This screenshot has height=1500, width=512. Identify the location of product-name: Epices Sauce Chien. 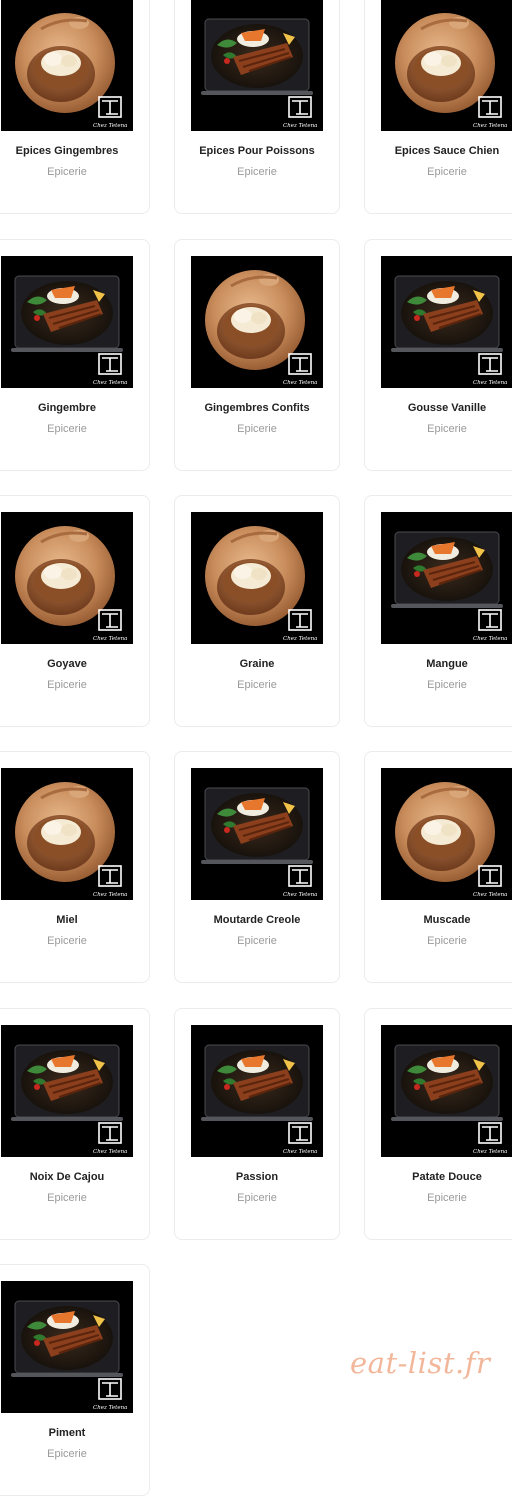
(438, 151).